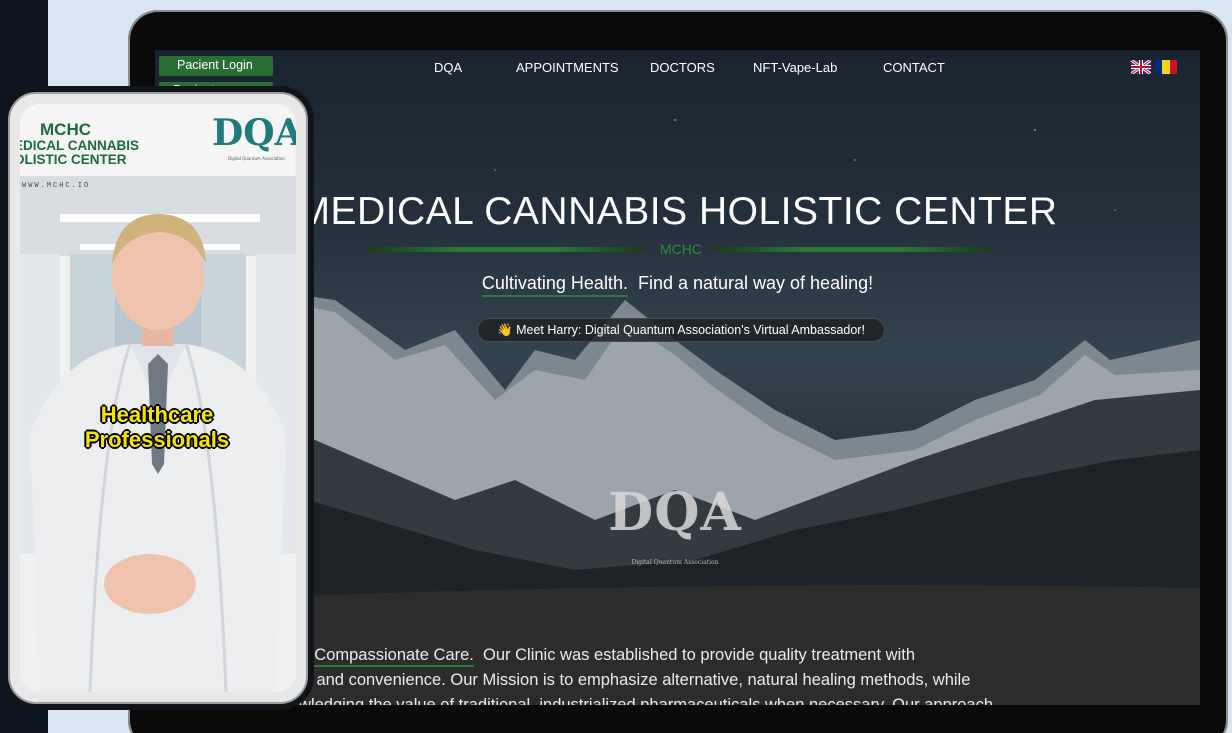 This screenshot has width=1232, height=733. Describe the element at coordinates (755, 283) in the screenshot. I see `tagline-text: Find a natural way of healing!` at that location.